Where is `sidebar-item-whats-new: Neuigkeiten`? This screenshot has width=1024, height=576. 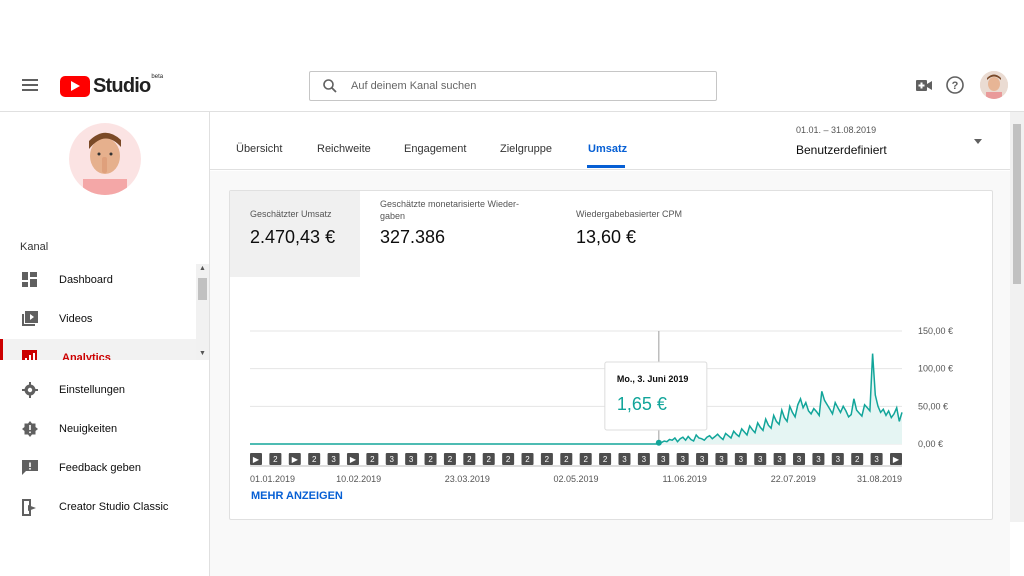
sidebar-item-whats-new: Neuigkeiten is located at coordinates (98, 429).